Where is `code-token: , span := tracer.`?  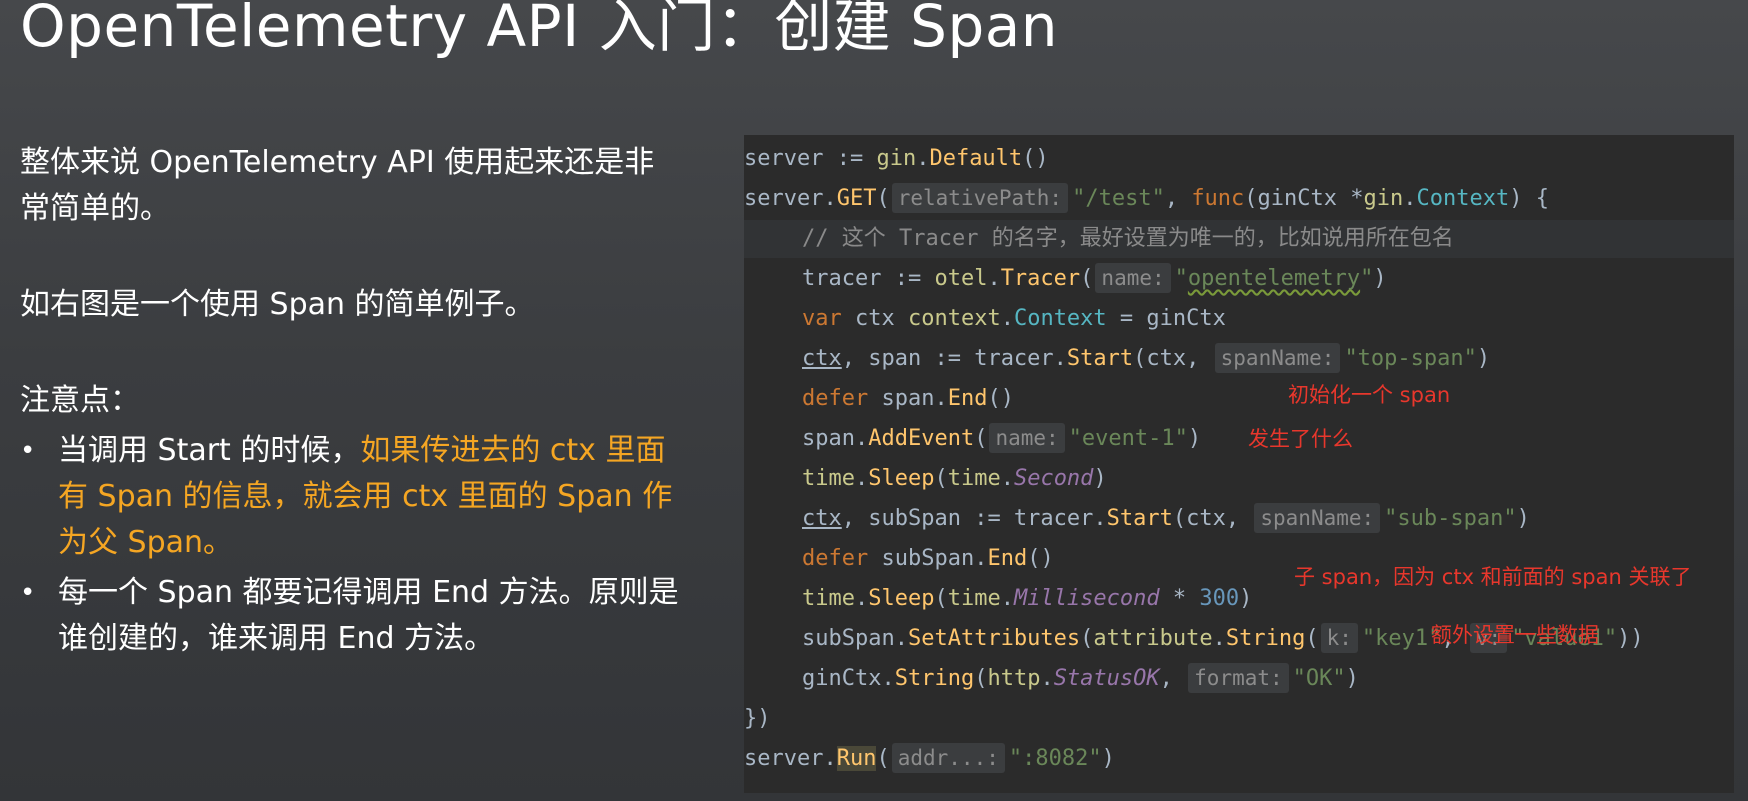 code-token: , span := tracer. is located at coordinates (954, 358).